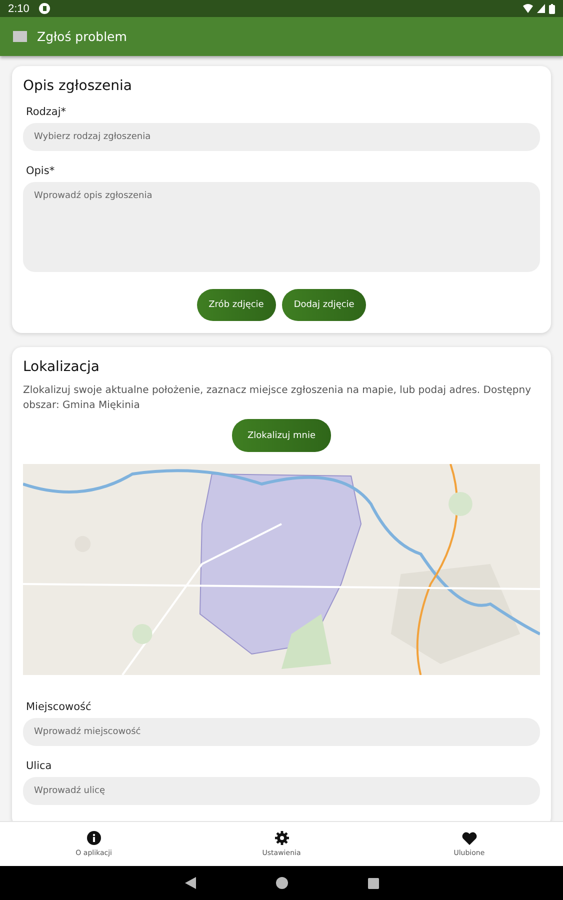 This screenshot has width=563, height=900. I want to click on field-label: Rodzaj*, so click(46, 112).